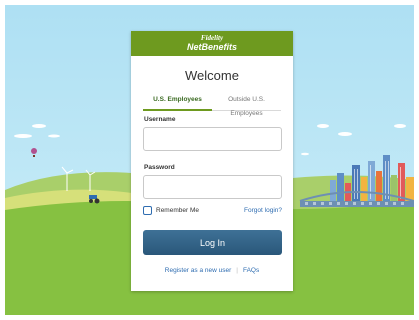 The image size is (419, 320). What do you see at coordinates (212, 38) in the screenshot?
I see `brand-logo-line1: Fidelity` at bounding box center [212, 38].